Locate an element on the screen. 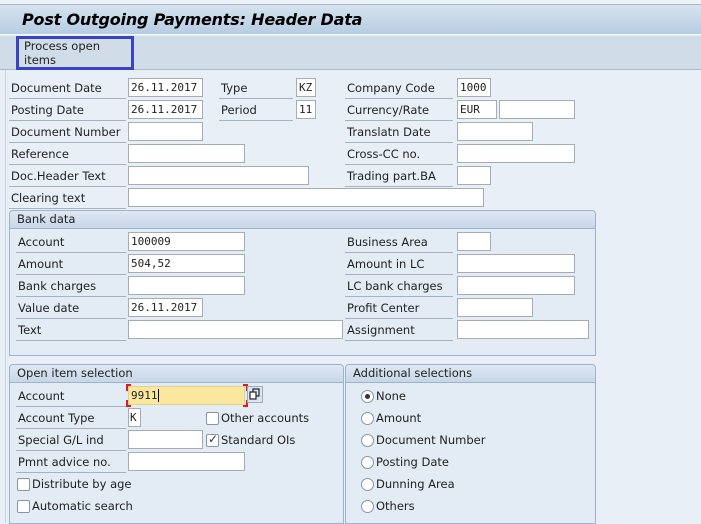 The height and width of the screenshot is (524, 701). assignment-label: Assignment is located at coordinates (399, 331).